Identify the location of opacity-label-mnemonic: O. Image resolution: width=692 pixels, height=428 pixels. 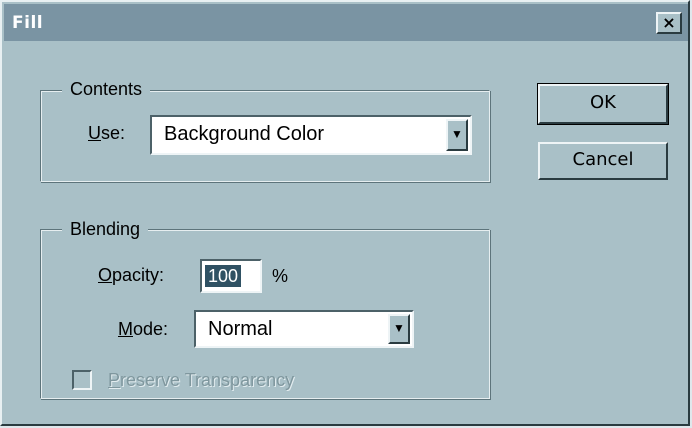
(105, 275).